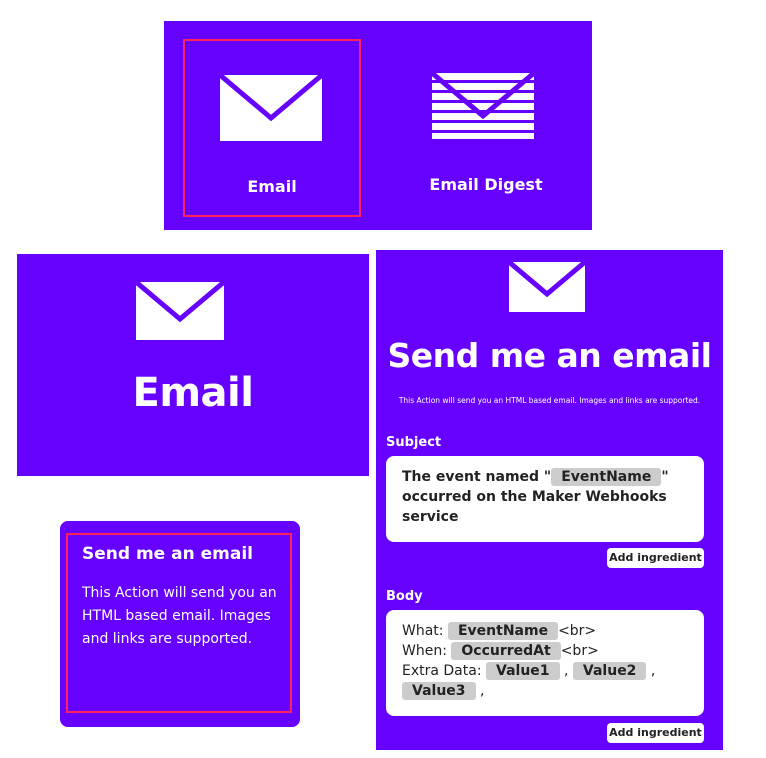 The width and height of the screenshot is (766, 758). I want to click on body-label: Body, so click(404, 596).